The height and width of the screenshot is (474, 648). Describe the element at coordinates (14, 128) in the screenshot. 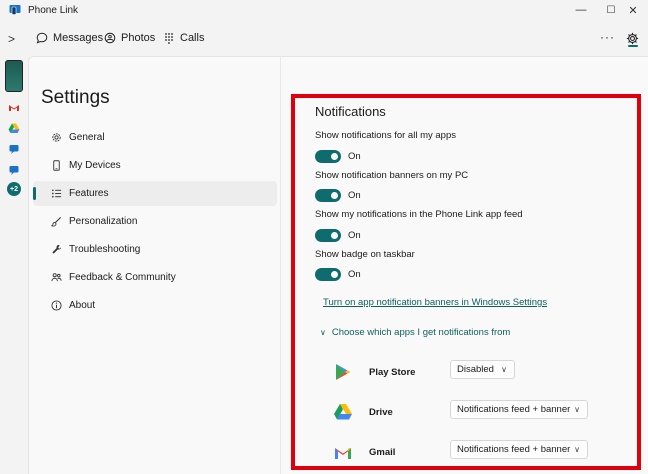

I see `drive-rail-icon` at that location.